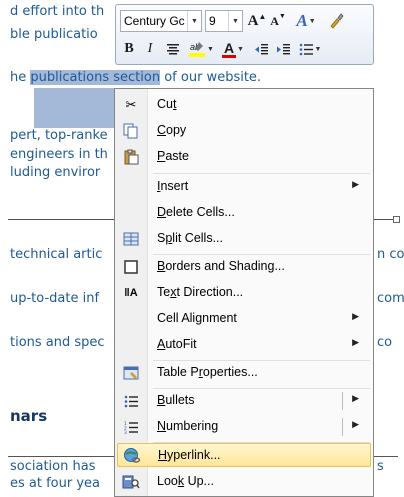  I want to click on research-book-icon, so click(131, 482).